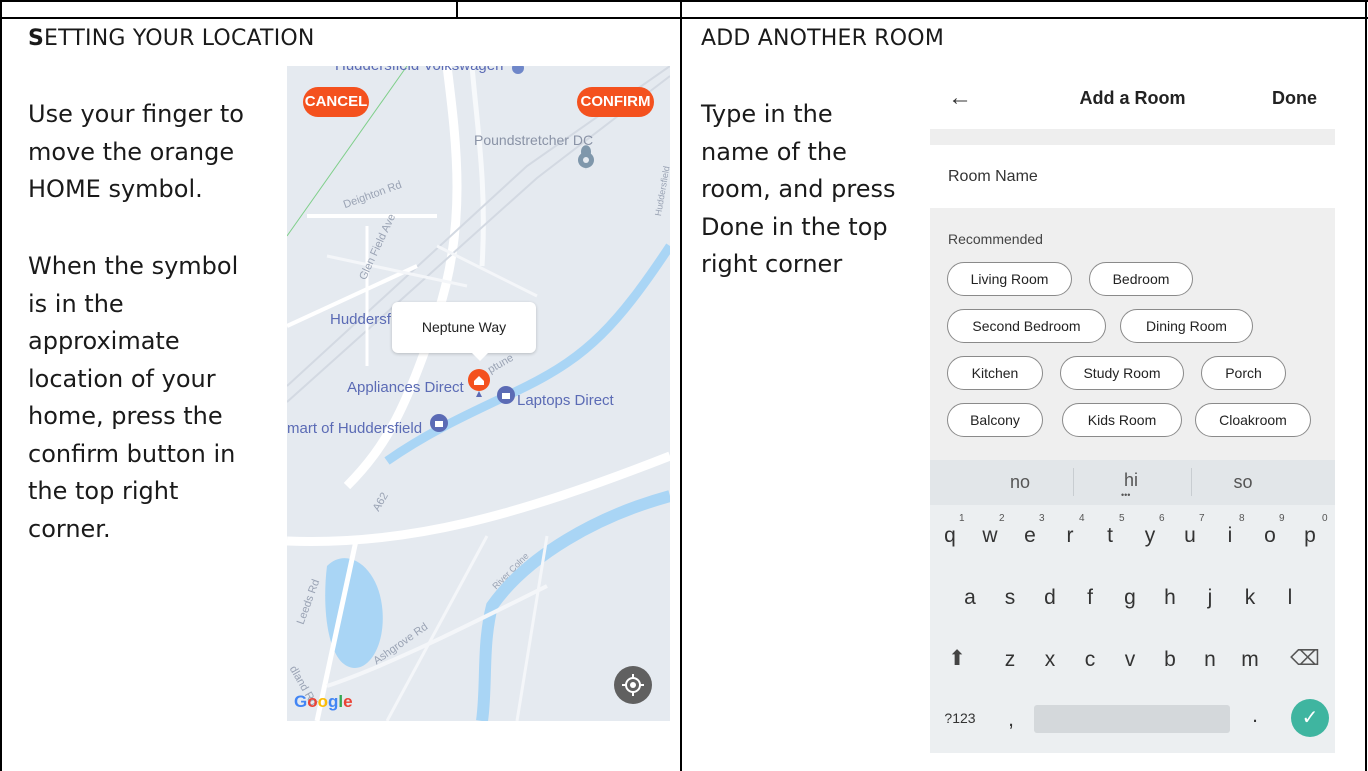  What do you see at coordinates (993, 177) in the screenshot?
I see `room-name-input: Room Name` at bounding box center [993, 177].